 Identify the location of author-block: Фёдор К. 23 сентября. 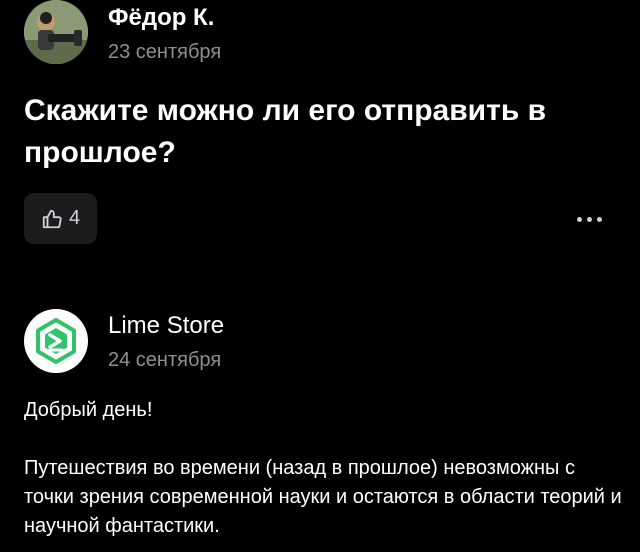
(164, 32).